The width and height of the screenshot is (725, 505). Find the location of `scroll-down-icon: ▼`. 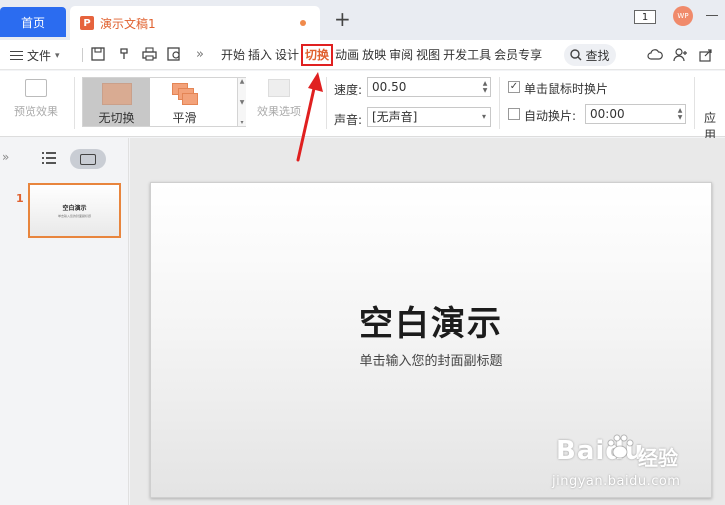

scroll-down-icon: ▼ is located at coordinates (242, 102).